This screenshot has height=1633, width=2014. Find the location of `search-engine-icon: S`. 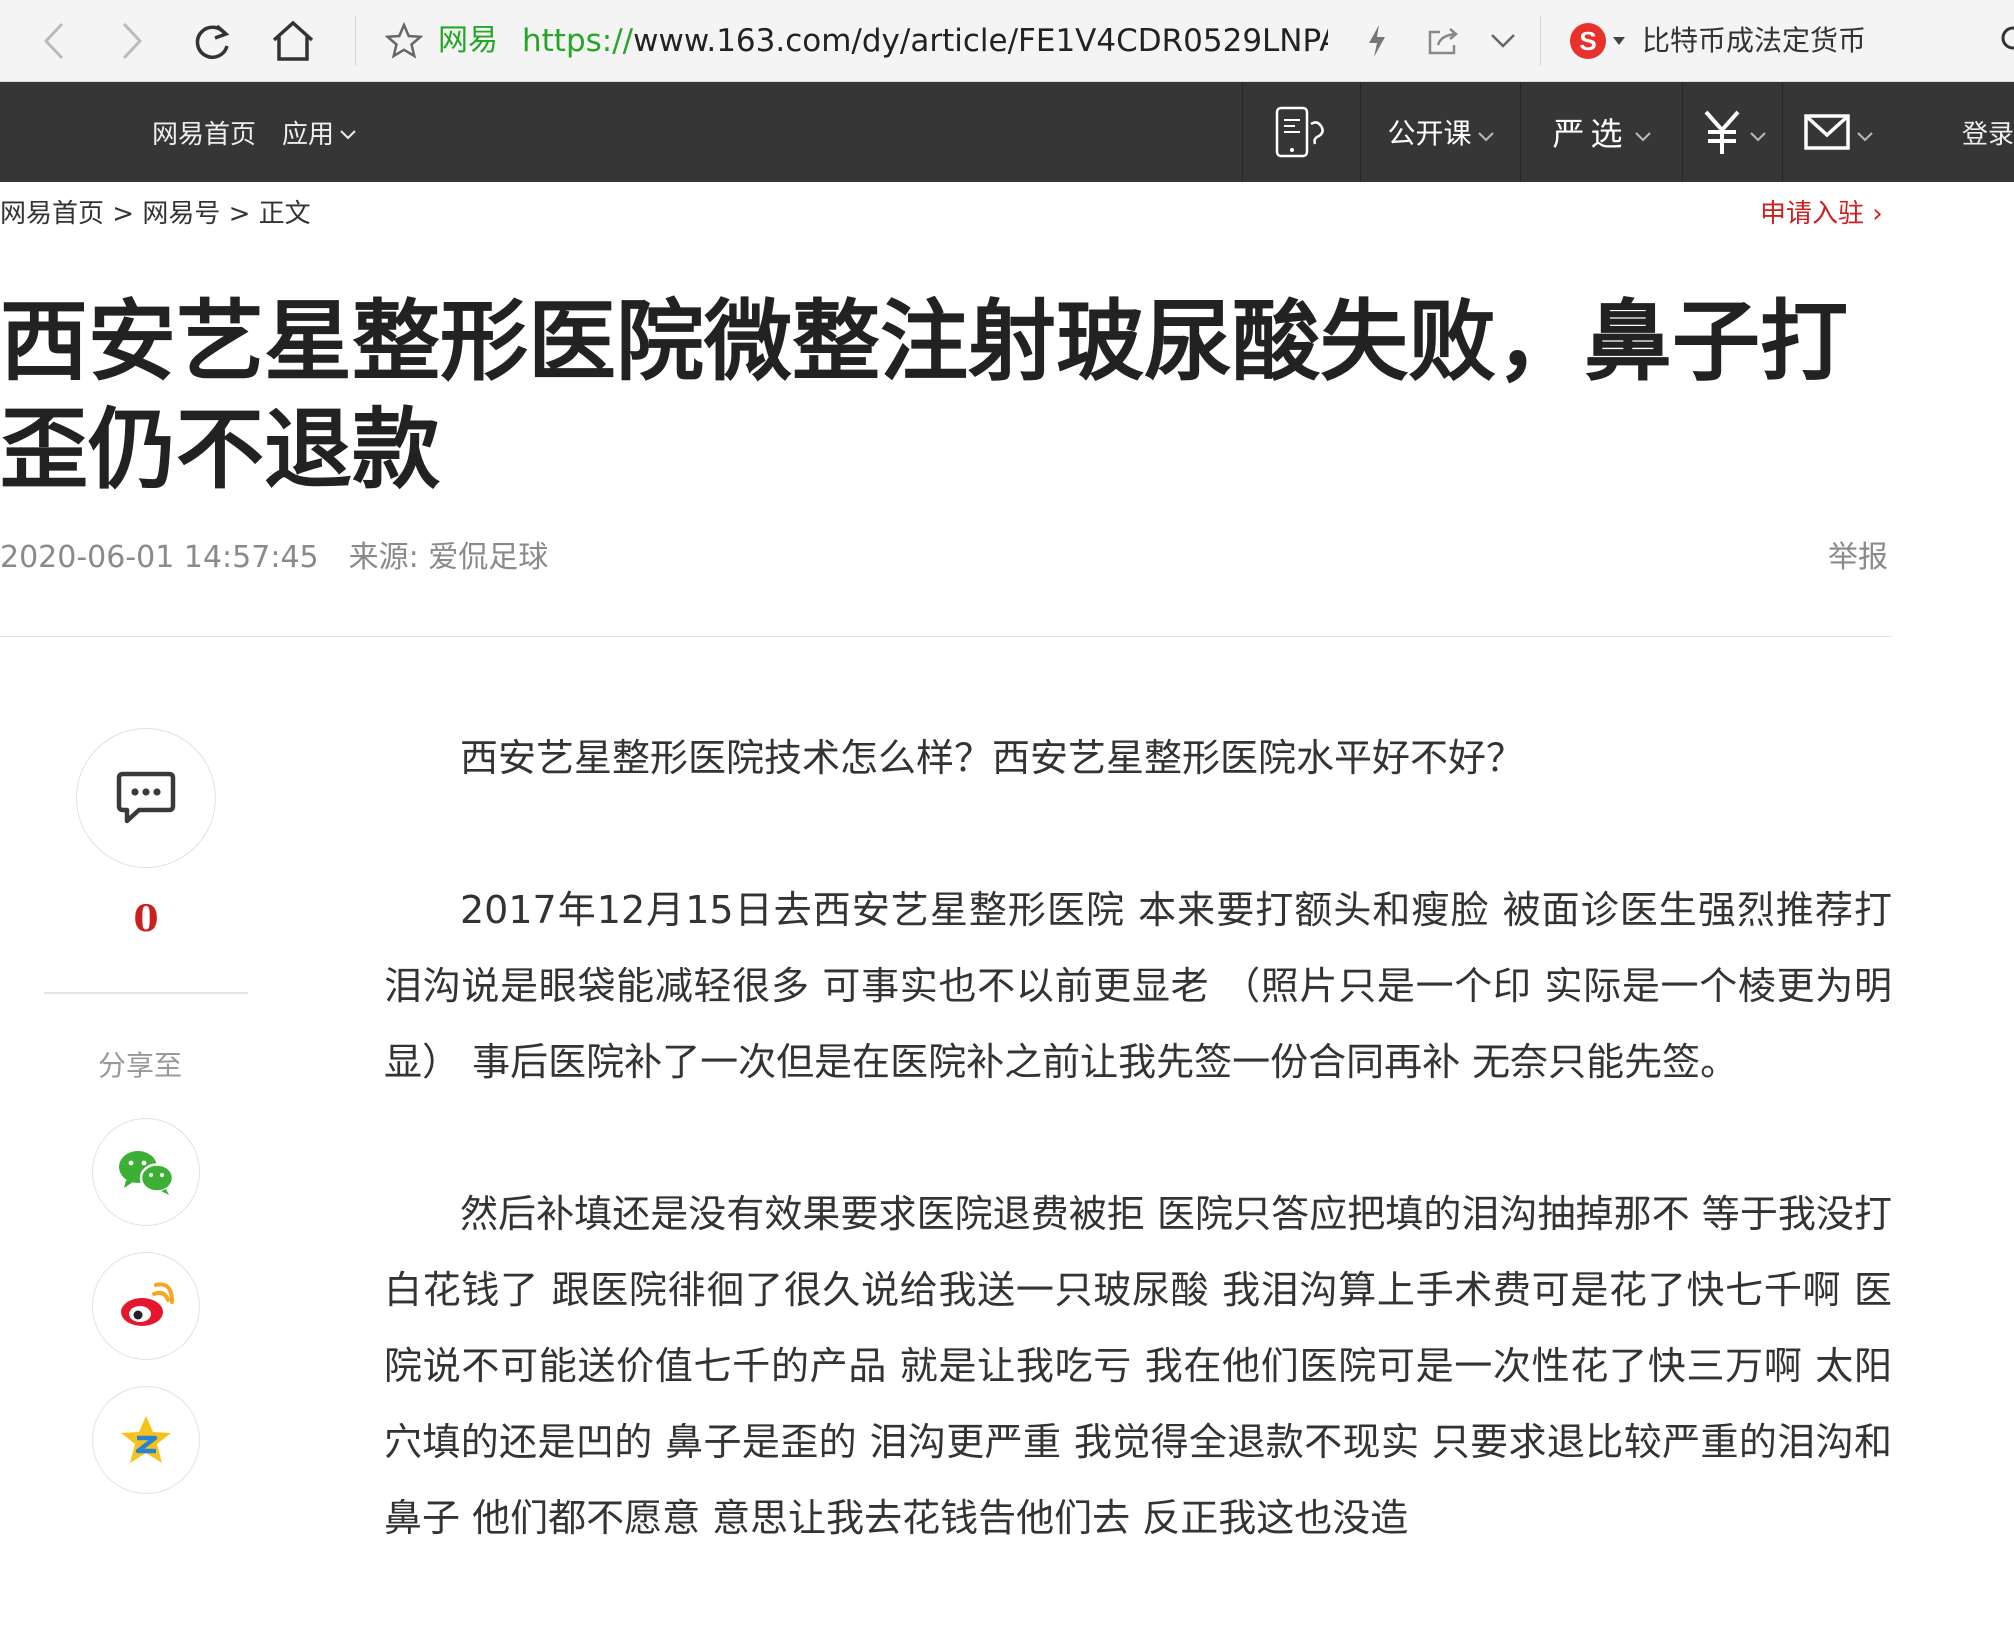

search-engine-icon: S is located at coordinates (1588, 41).